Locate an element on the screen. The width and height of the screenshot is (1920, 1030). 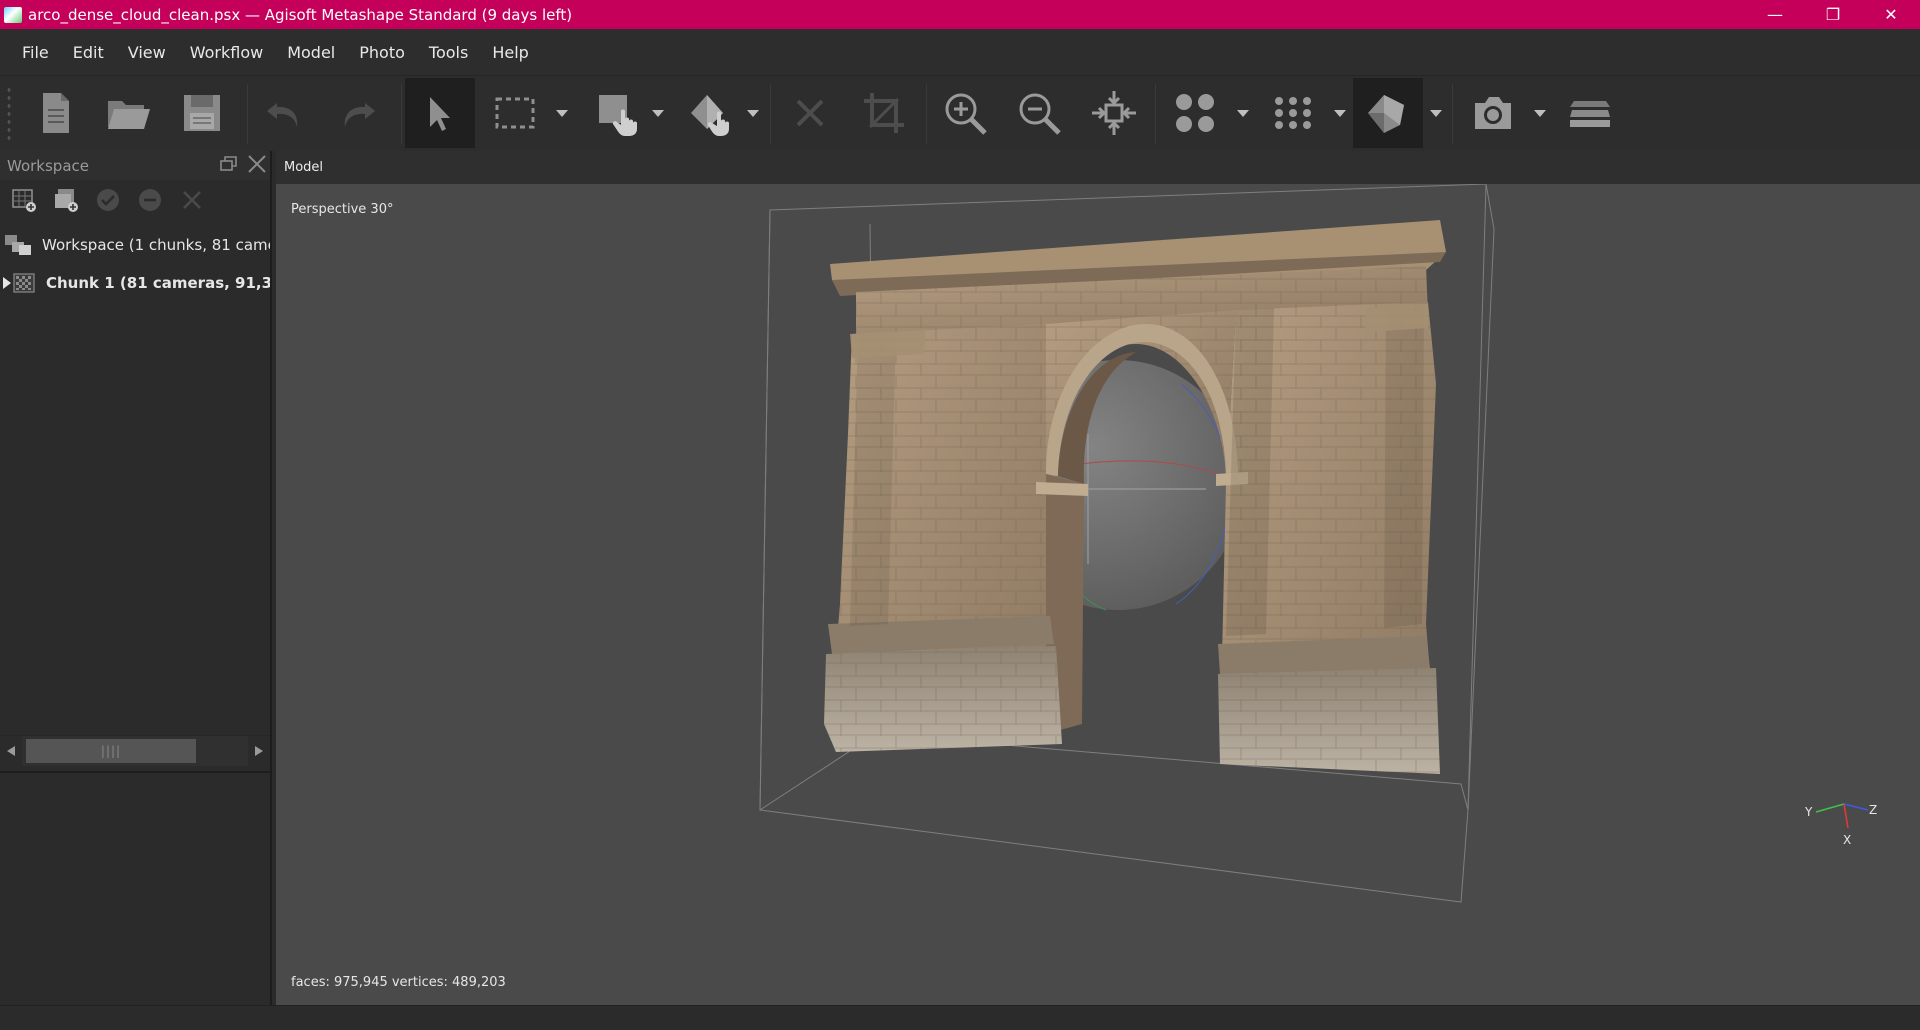
axis-x-label: X is located at coordinates (1847, 840).